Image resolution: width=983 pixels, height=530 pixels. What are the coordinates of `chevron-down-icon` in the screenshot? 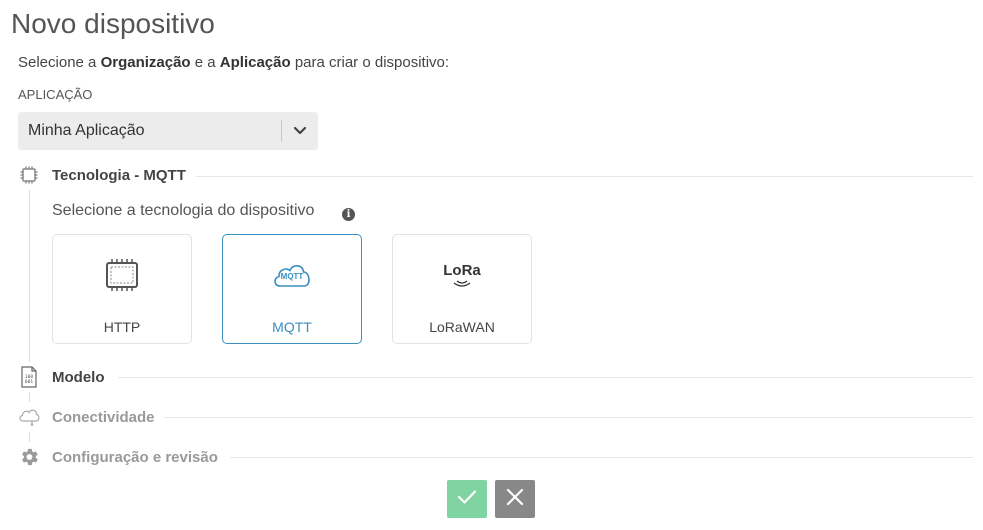 It's located at (300, 131).